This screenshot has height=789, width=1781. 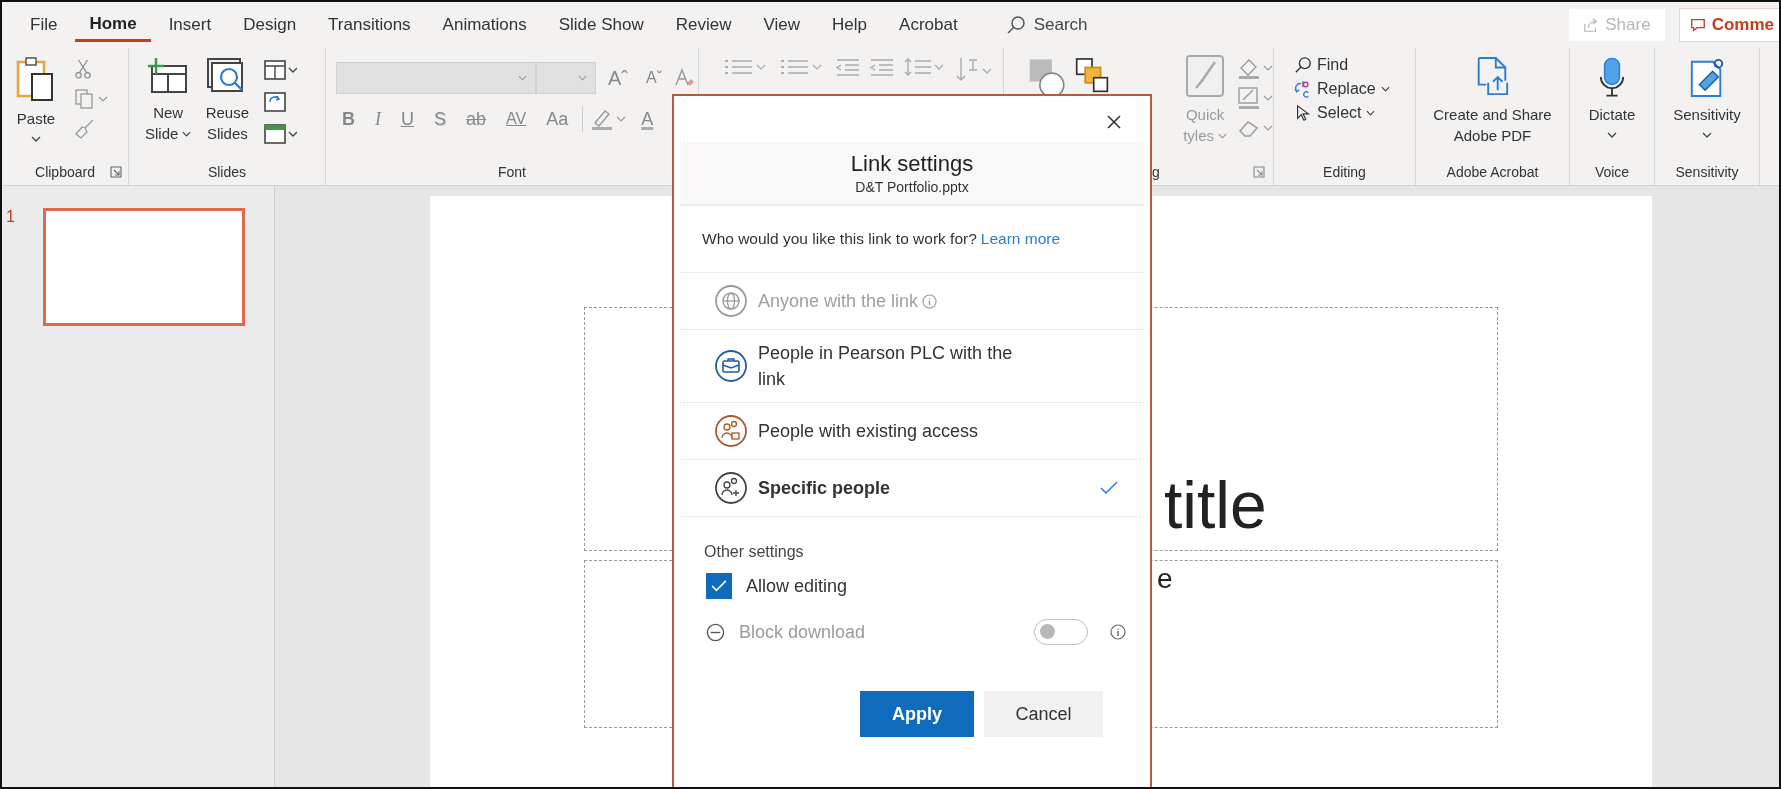 I want to click on ribbon-tab: File, so click(x=44, y=25).